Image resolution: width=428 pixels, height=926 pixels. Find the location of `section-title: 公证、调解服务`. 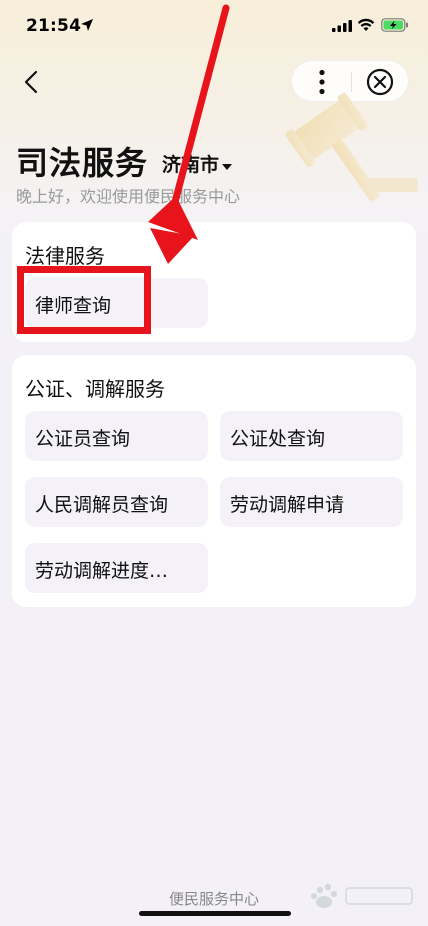

section-title: 公证、调解服务 is located at coordinates (95, 389).